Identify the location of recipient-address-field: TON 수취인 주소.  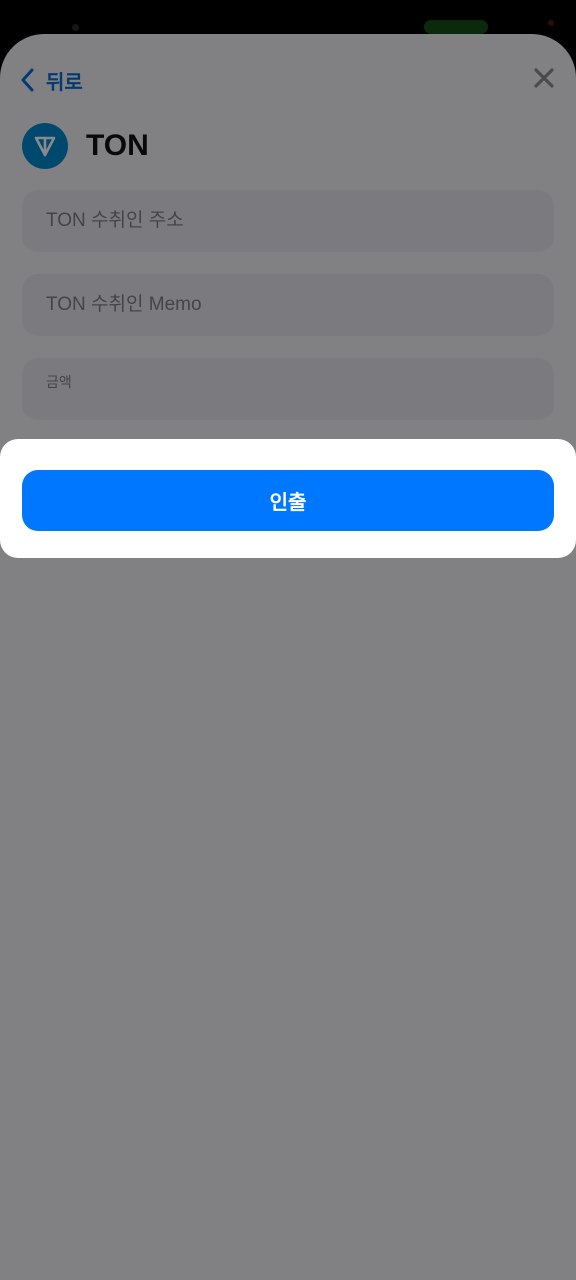
(288, 221).